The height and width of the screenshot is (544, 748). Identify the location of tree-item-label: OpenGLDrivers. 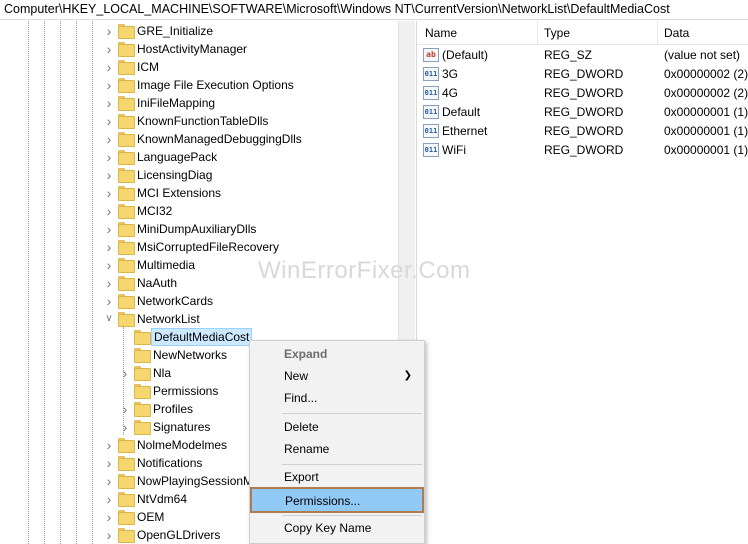
(179, 535).